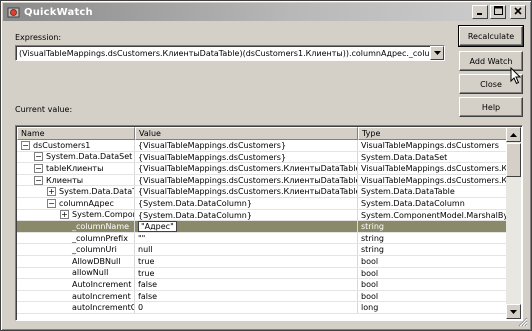  Describe the element at coordinates (76, 215) in the screenshot. I see `cell-name: +System.Compone` at that location.